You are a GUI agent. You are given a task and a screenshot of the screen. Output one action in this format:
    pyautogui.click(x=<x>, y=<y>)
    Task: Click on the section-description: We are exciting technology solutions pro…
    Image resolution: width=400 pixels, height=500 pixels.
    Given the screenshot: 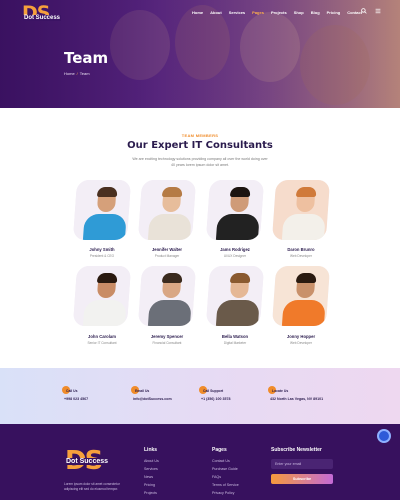 What is the action you would take?
    pyautogui.click(x=200, y=162)
    